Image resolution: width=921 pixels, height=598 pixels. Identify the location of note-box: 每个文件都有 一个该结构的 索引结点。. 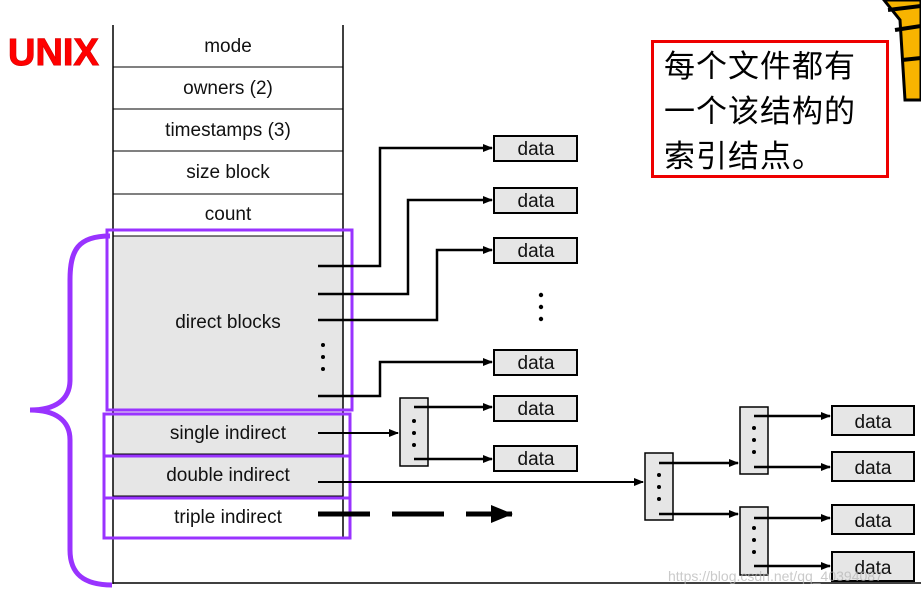
(770, 109).